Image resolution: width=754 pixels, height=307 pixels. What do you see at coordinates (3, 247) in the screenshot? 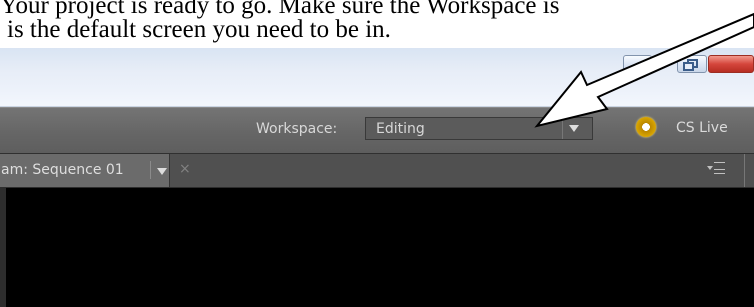
I see `monitor-left-border` at bounding box center [3, 247].